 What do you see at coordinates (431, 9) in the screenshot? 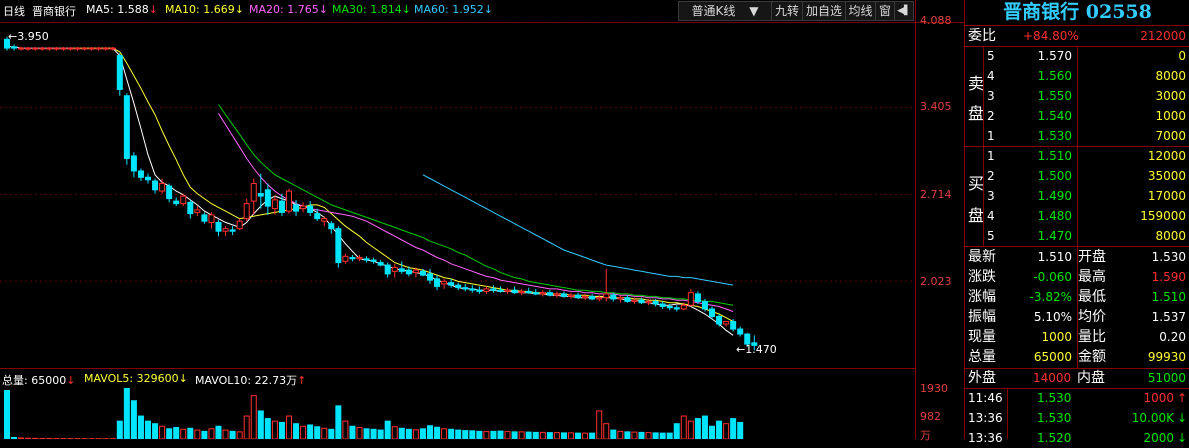
I see `ma60-label: MA60:` at bounding box center [431, 9].